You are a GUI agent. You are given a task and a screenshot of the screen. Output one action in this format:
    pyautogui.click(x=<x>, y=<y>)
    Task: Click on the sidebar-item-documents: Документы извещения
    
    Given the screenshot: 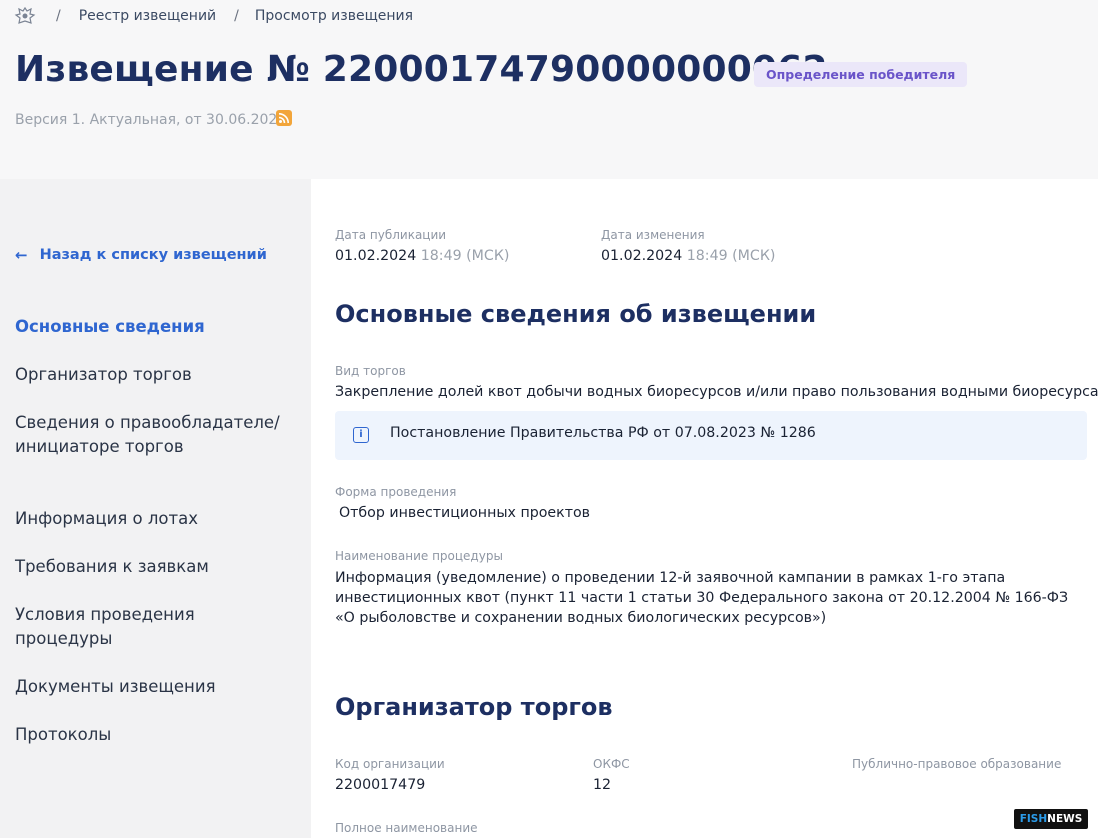 What is the action you would take?
    pyautogui.click(x=150, y=687)
    